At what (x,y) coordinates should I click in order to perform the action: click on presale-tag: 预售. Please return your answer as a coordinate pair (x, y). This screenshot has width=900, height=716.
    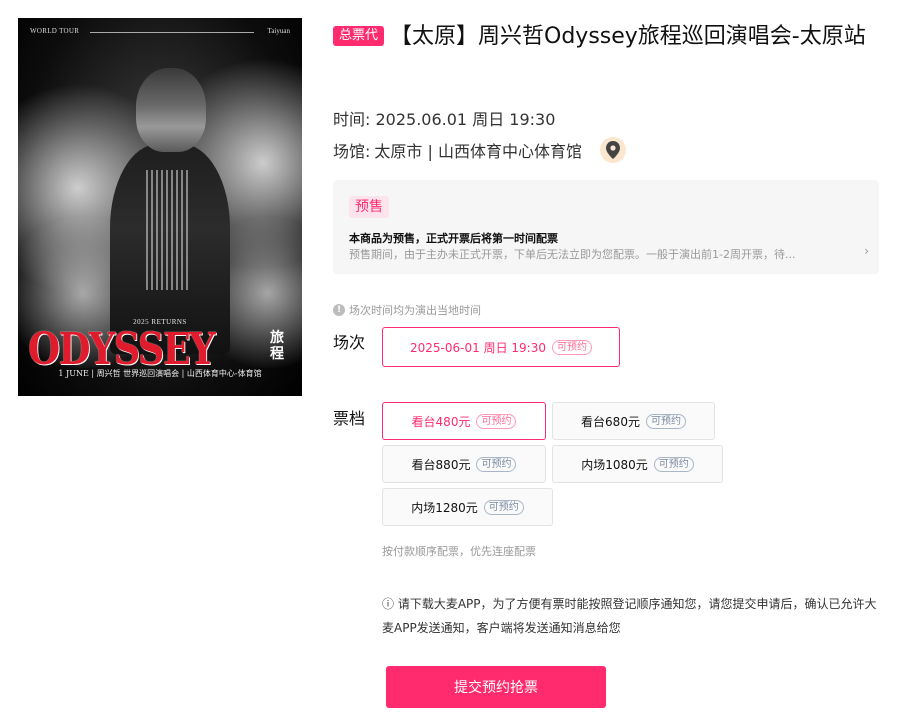
    Looking at the image, I should click on (369, 207).